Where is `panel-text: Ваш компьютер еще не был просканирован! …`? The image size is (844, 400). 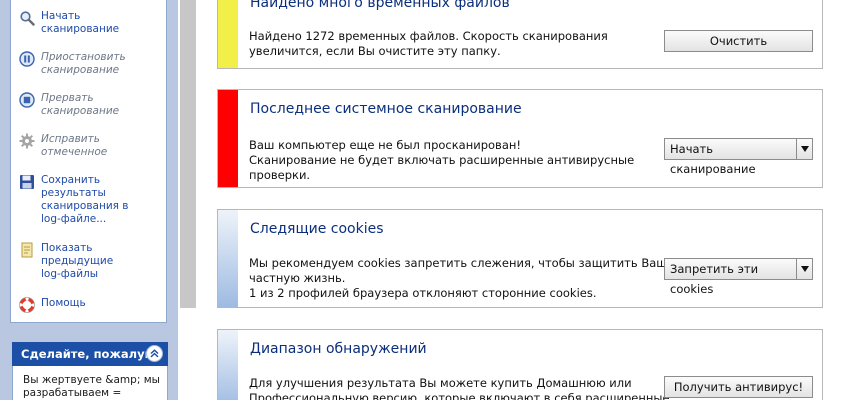 panel-text: Ваш компьютер еще не был просканирован! … is located at coordinates (442, 160).